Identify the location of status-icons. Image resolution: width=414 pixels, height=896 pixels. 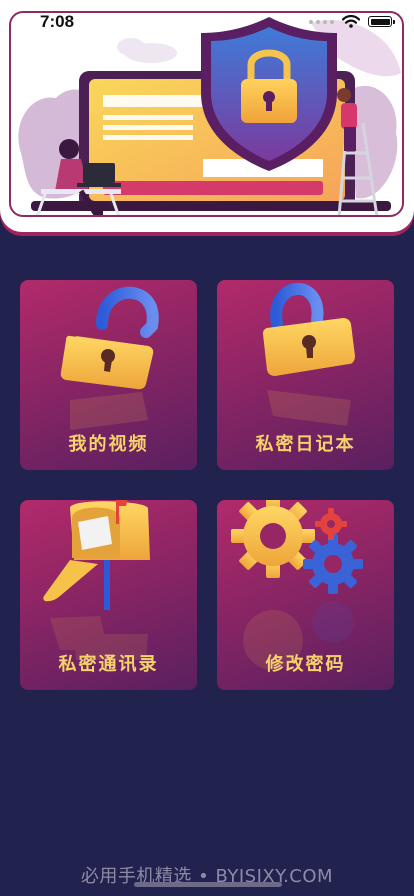
(352, 21).